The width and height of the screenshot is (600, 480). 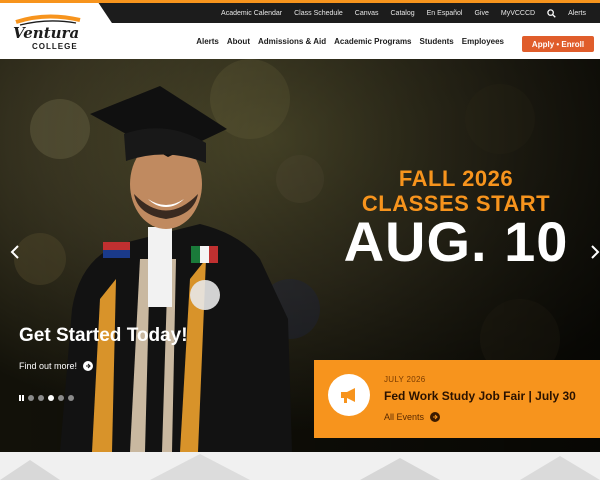 I want to click on utility-link-espanol: En Español, so click(x=445, y=13).